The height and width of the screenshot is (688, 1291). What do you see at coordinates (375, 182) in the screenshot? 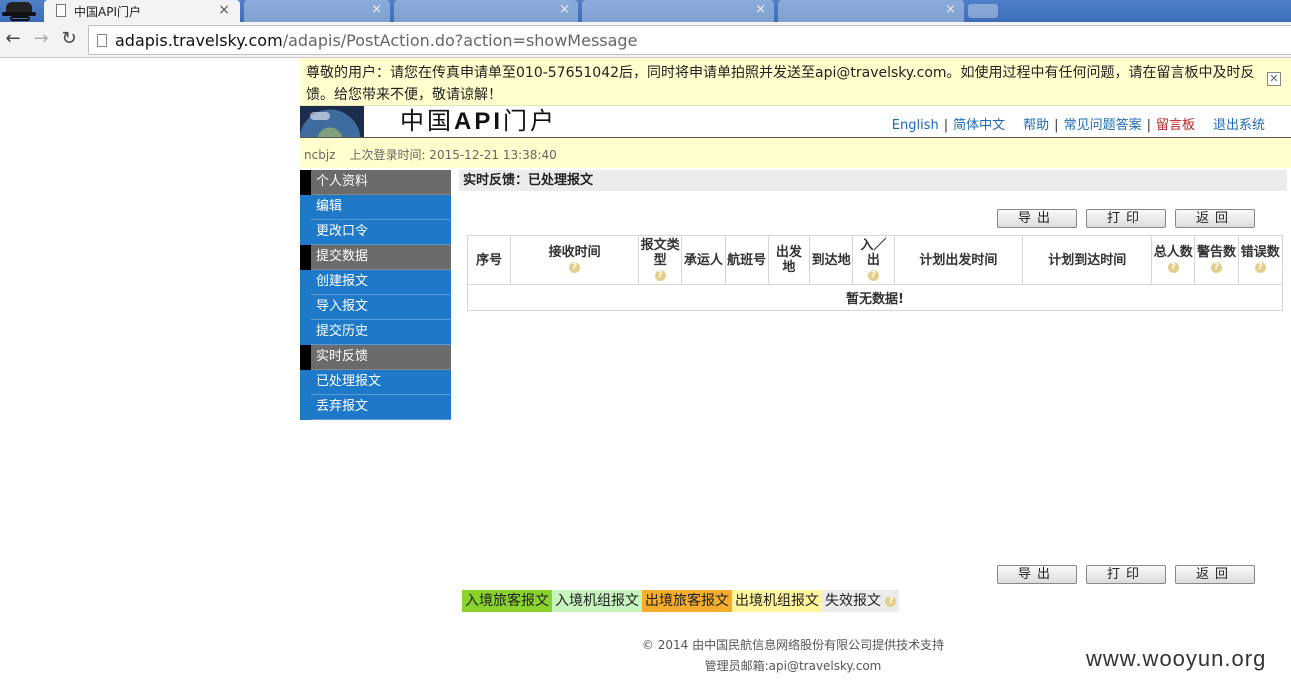
I see `sidebar-header-profile: 个人资料` at bounding box center [375, 182].